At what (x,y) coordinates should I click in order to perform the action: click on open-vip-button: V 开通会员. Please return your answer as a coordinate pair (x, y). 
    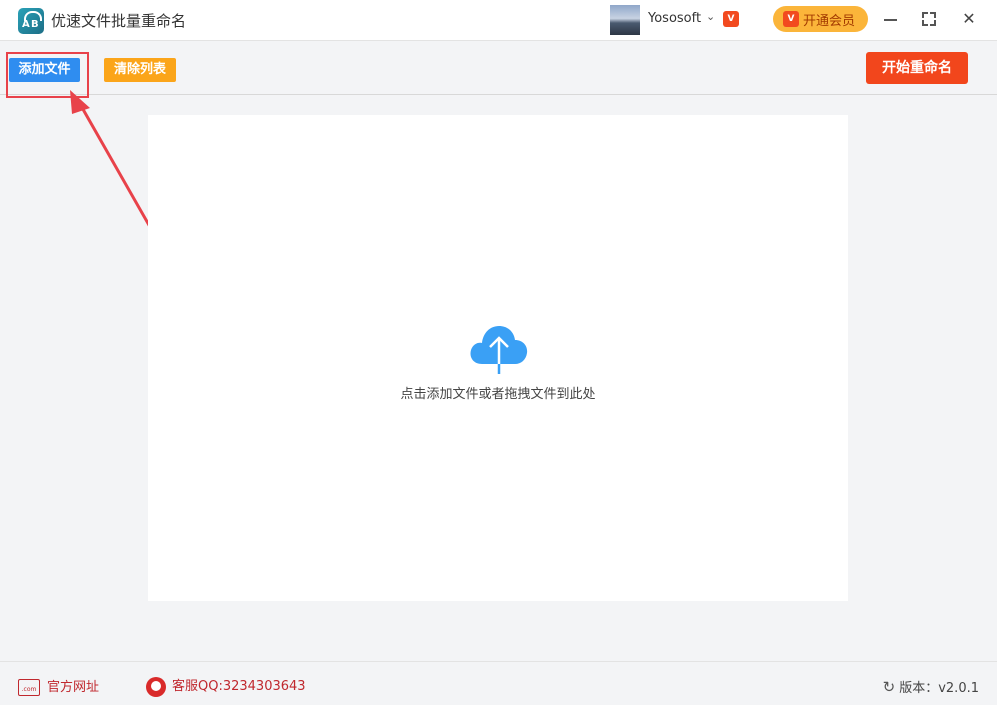
    Looking at the image, I should click on (820, 19).